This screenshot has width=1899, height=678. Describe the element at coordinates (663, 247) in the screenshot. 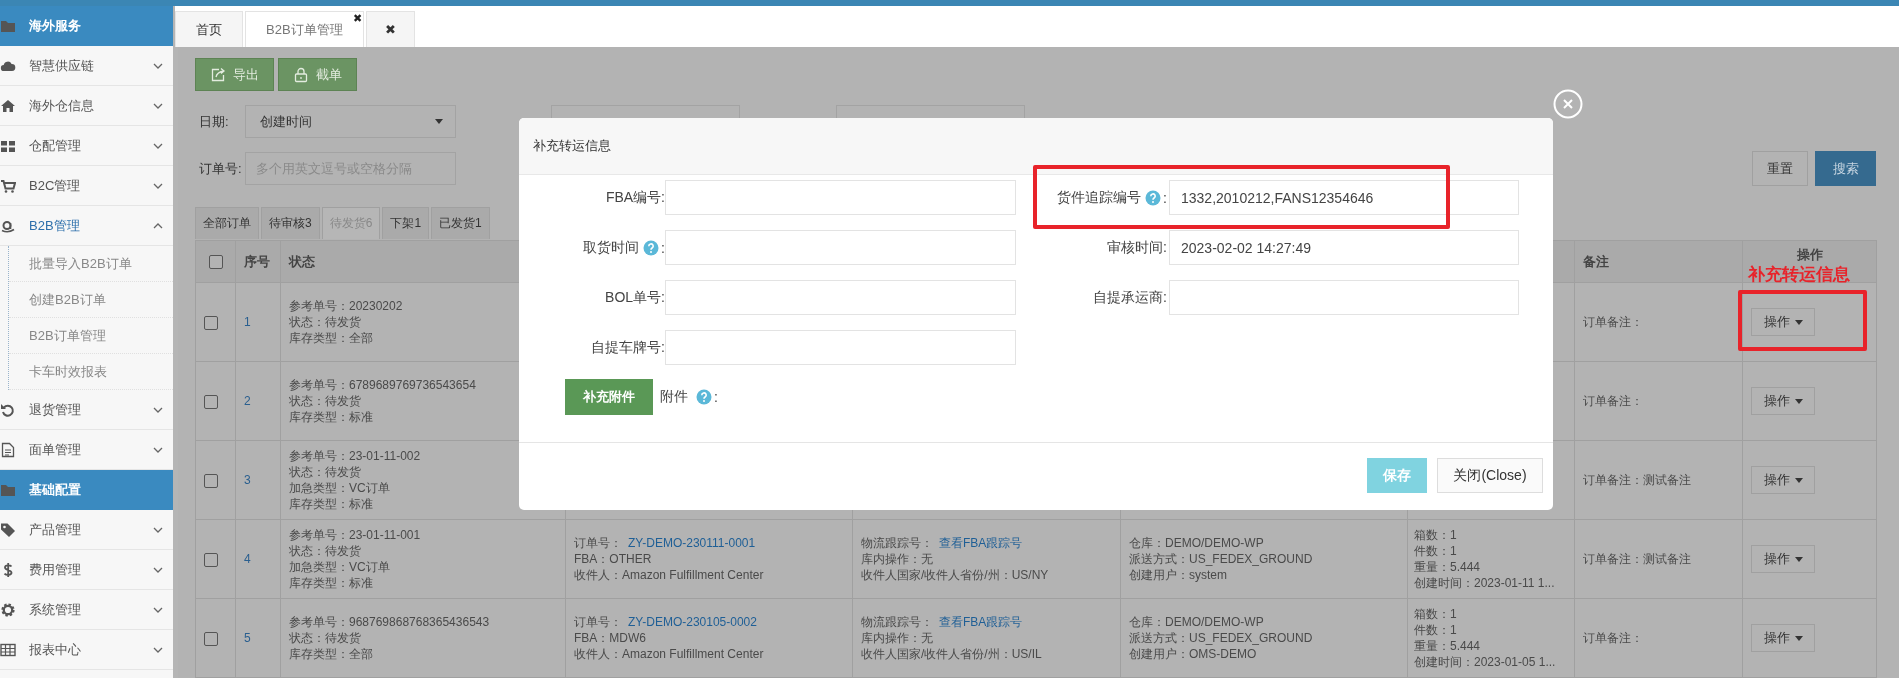

I see `field-colon: :` at that location.